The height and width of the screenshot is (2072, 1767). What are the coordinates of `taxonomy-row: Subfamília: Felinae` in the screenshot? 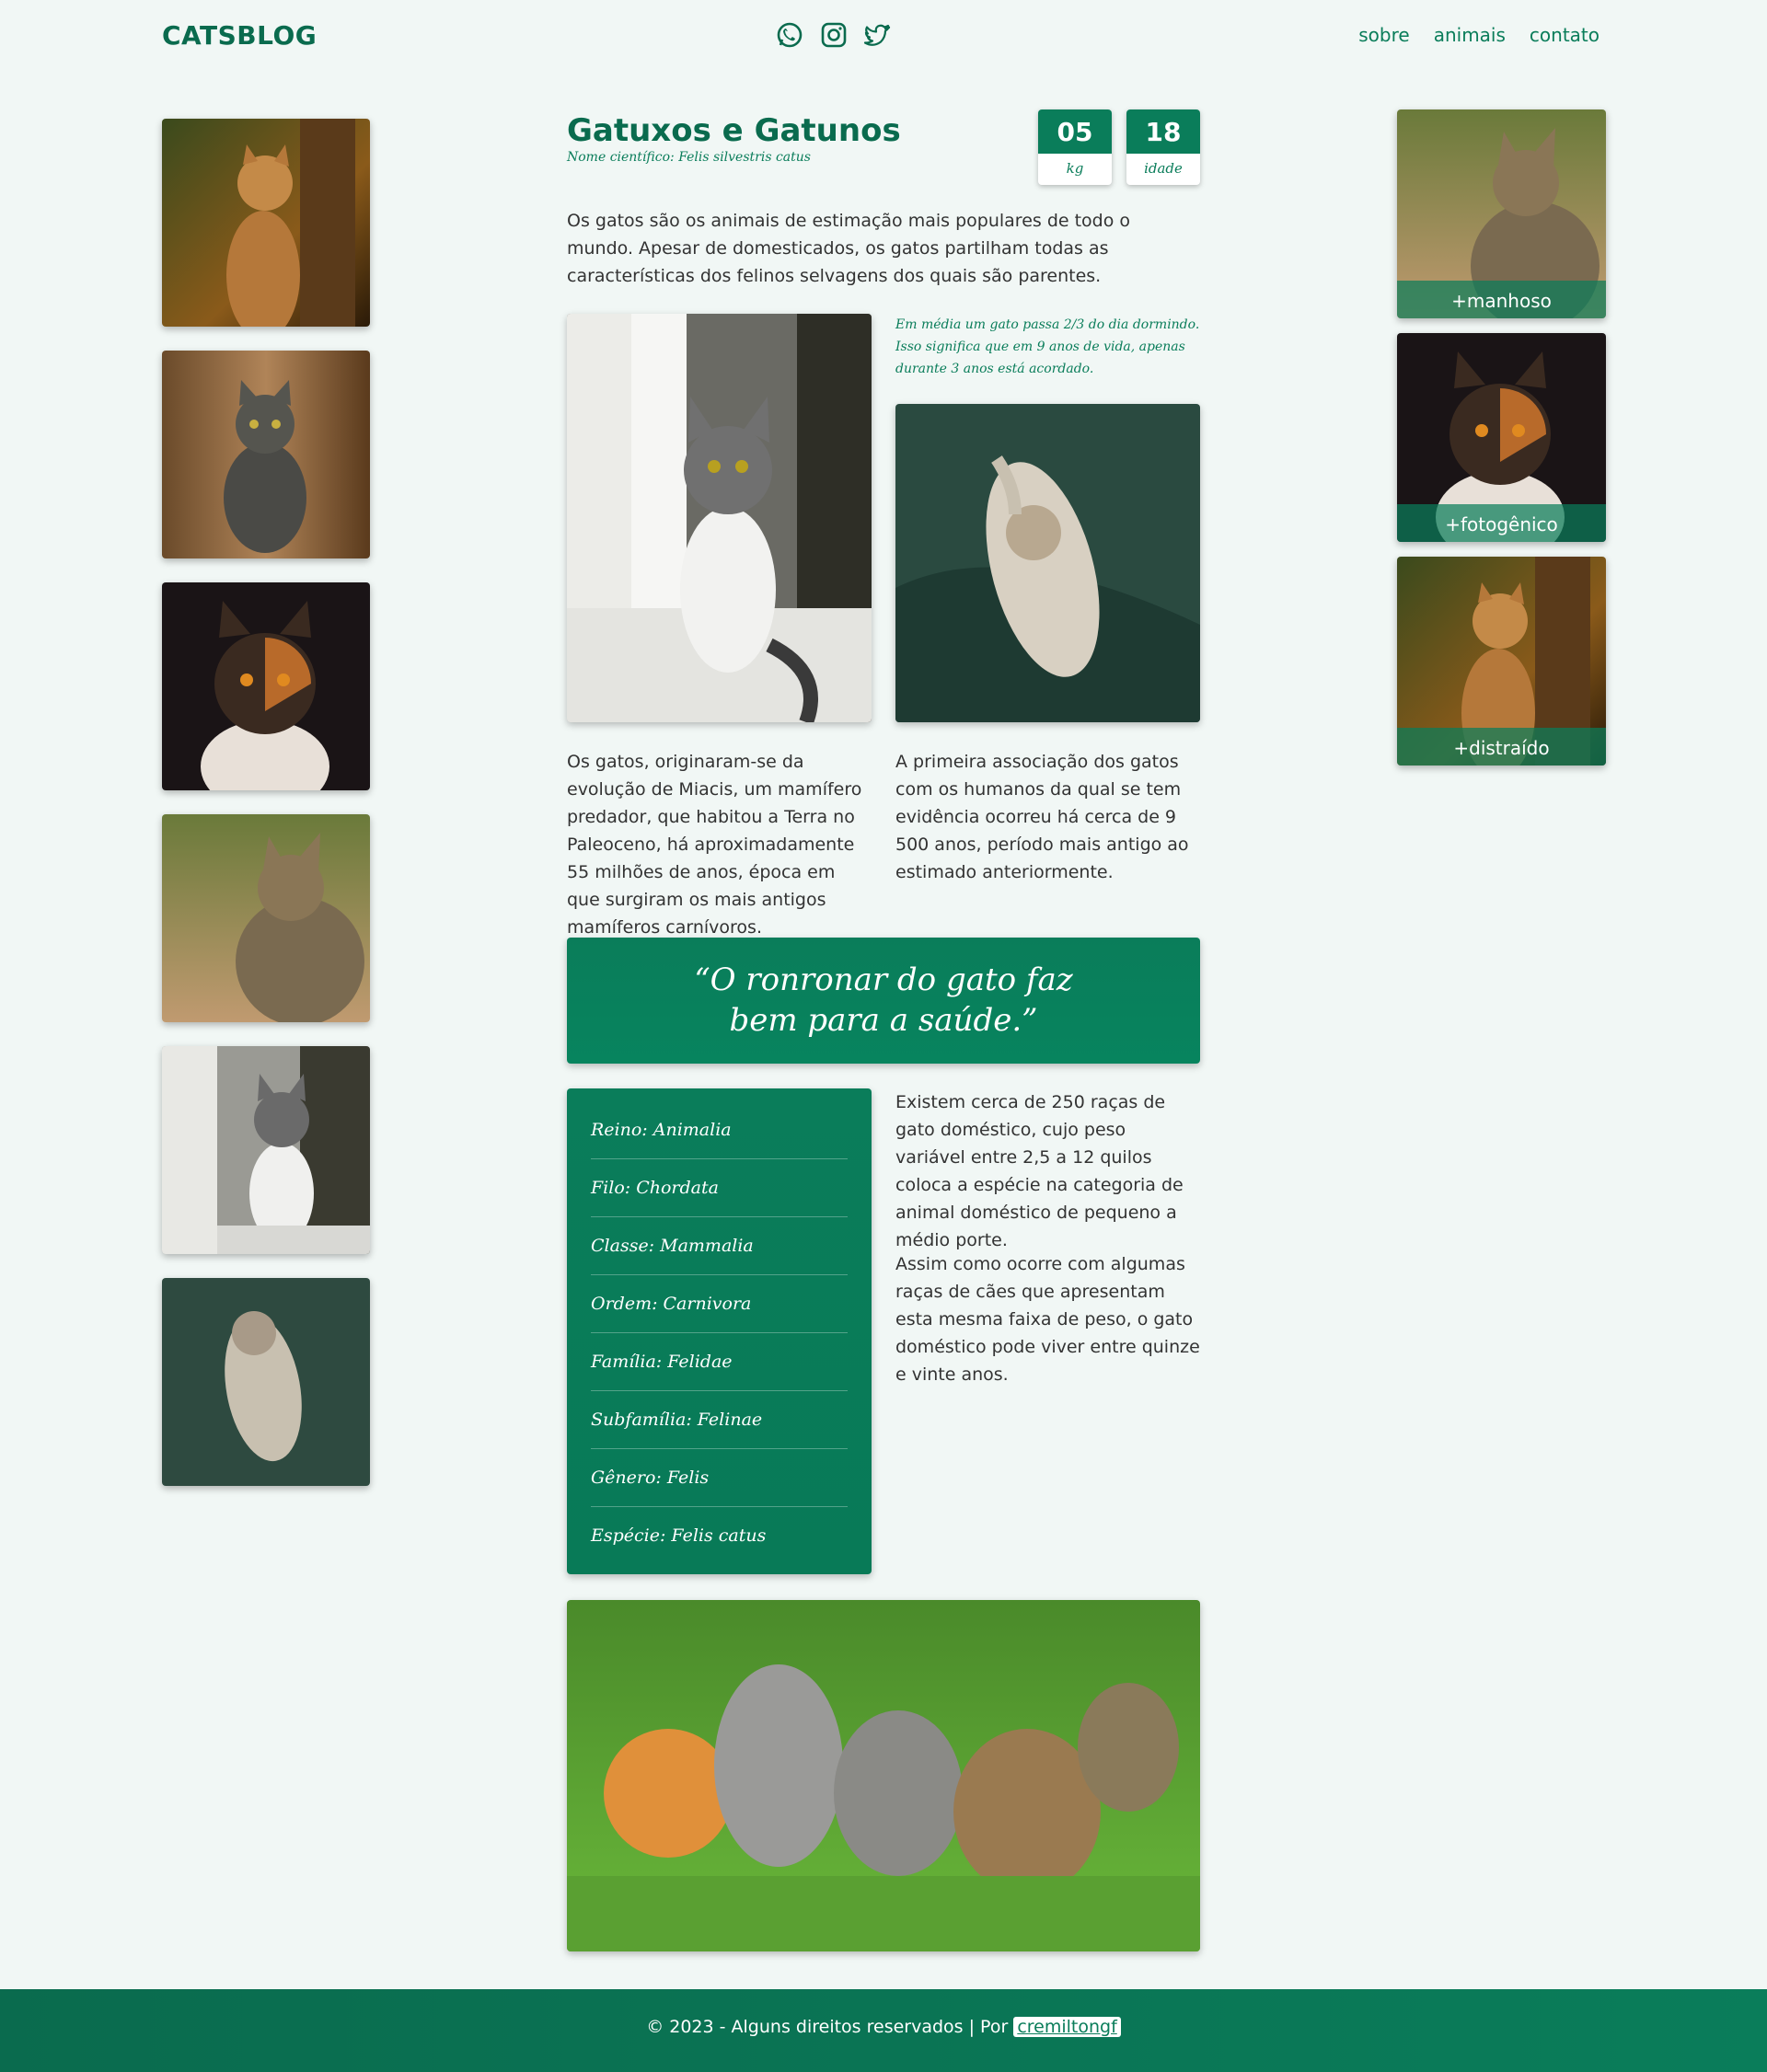 It's located at (719, 1420).